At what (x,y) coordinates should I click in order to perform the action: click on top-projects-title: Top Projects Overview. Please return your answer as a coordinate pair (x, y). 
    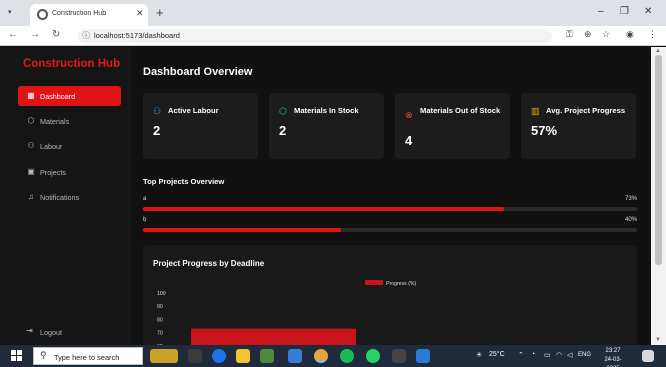
    Looking at the image, I should click on (184, 181).